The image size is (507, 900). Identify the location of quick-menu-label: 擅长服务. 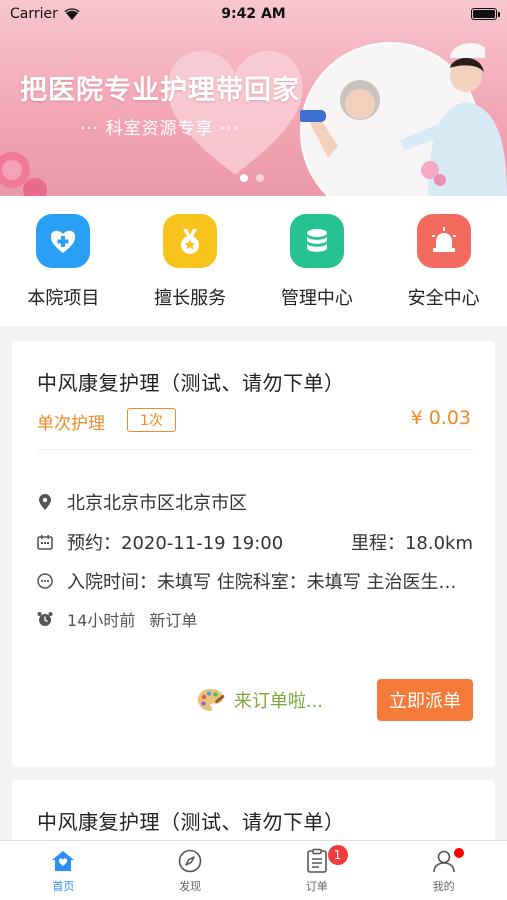
(190, 298).